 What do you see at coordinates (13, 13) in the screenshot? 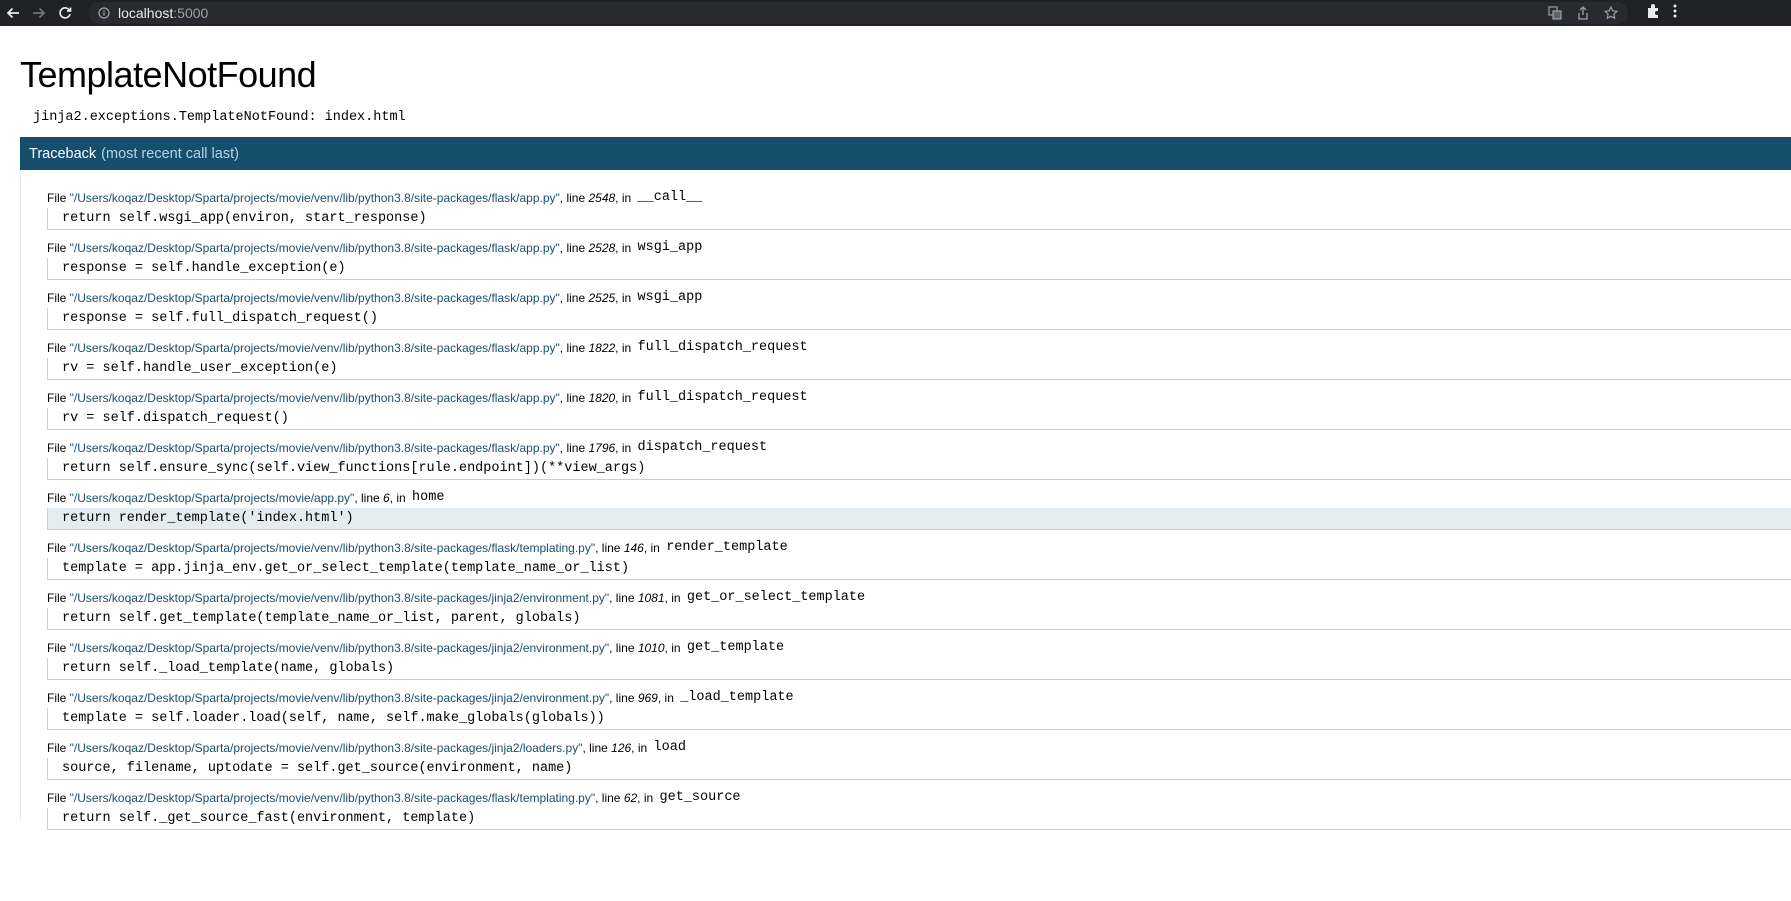
I see `back-button` at bounding box center [13, 13].